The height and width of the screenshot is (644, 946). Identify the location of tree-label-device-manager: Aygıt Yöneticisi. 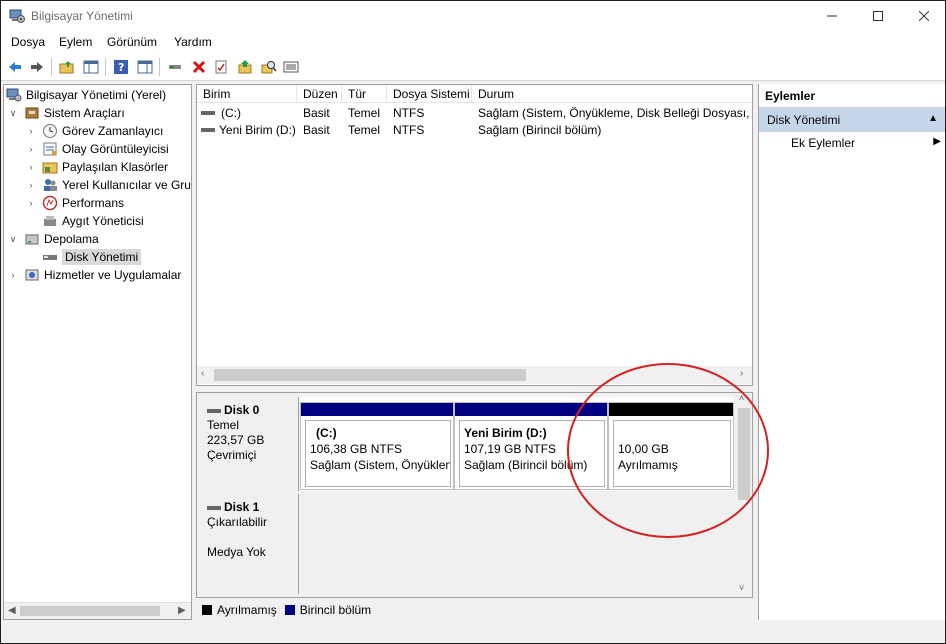
(103, 221).